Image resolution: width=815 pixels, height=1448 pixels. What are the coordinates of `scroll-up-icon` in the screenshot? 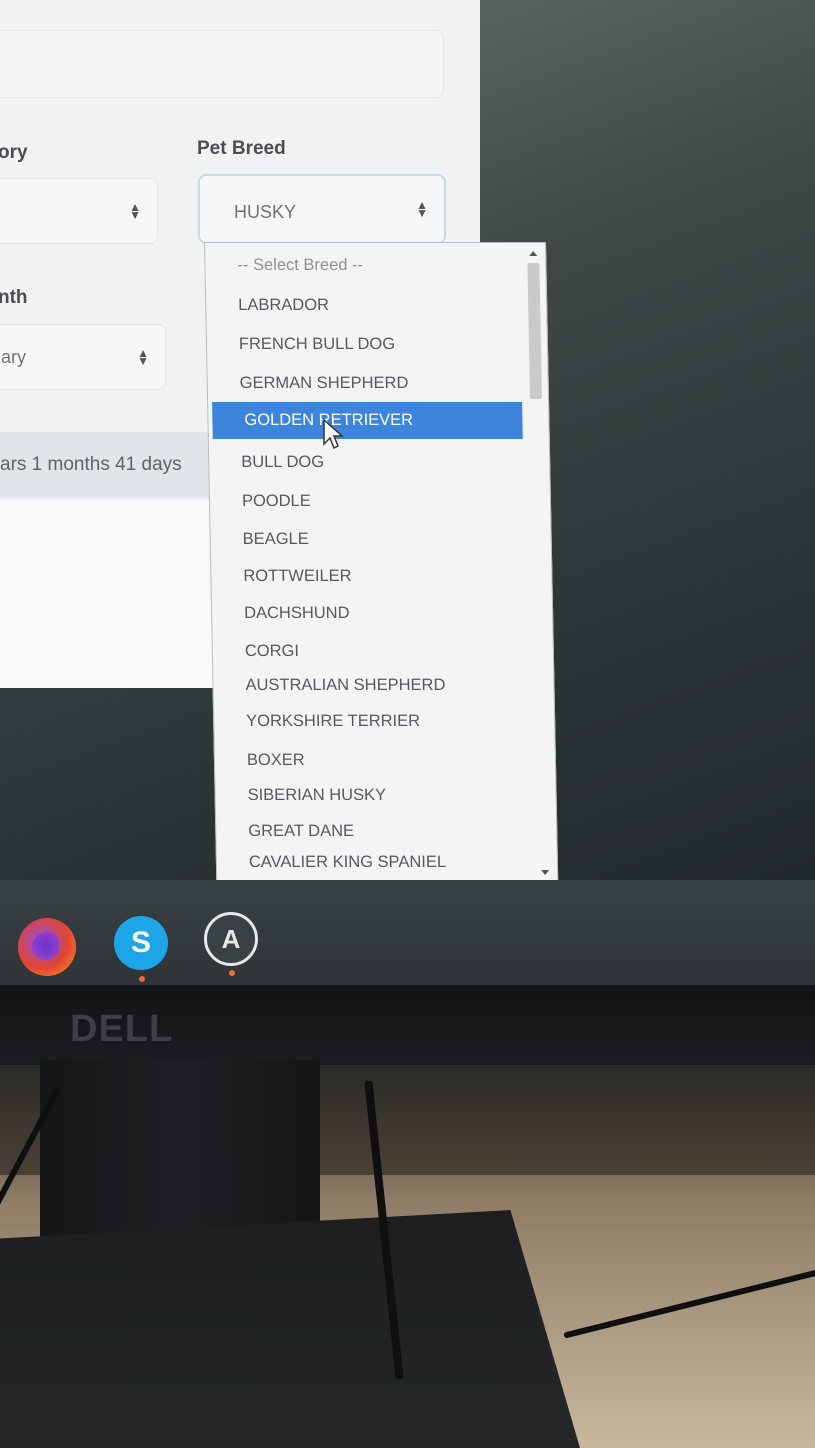 It's located at (533, 253).